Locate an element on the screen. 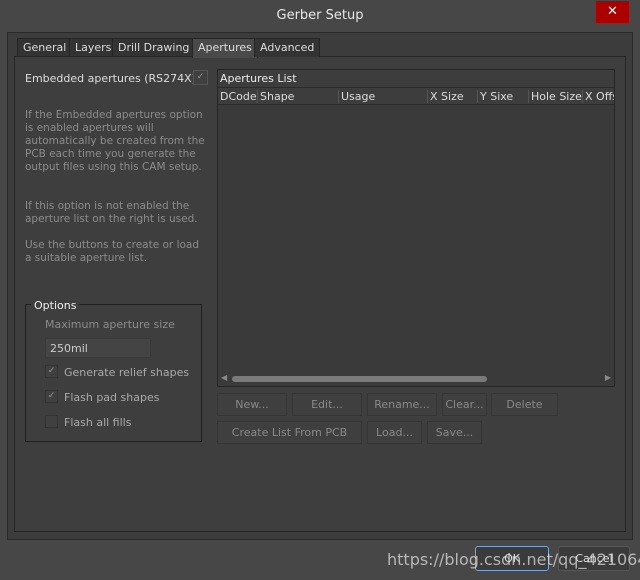  tab-layers: Layers is located at coordinates (93, 47).